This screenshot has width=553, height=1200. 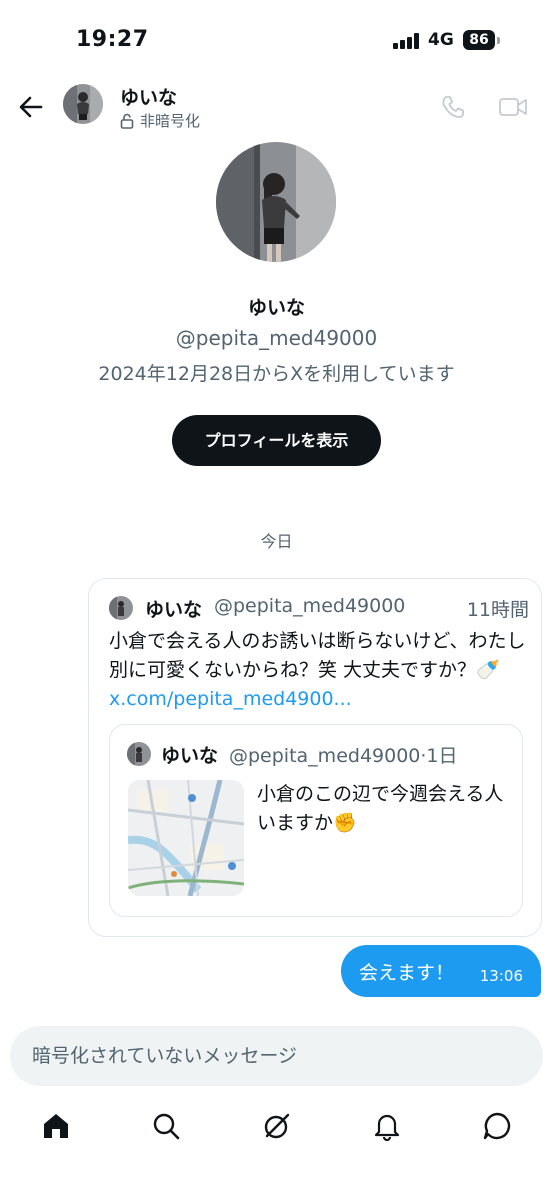 I want to click on quote-author-handle: @pepita_med49000·1日, so click(x=343, y=756).